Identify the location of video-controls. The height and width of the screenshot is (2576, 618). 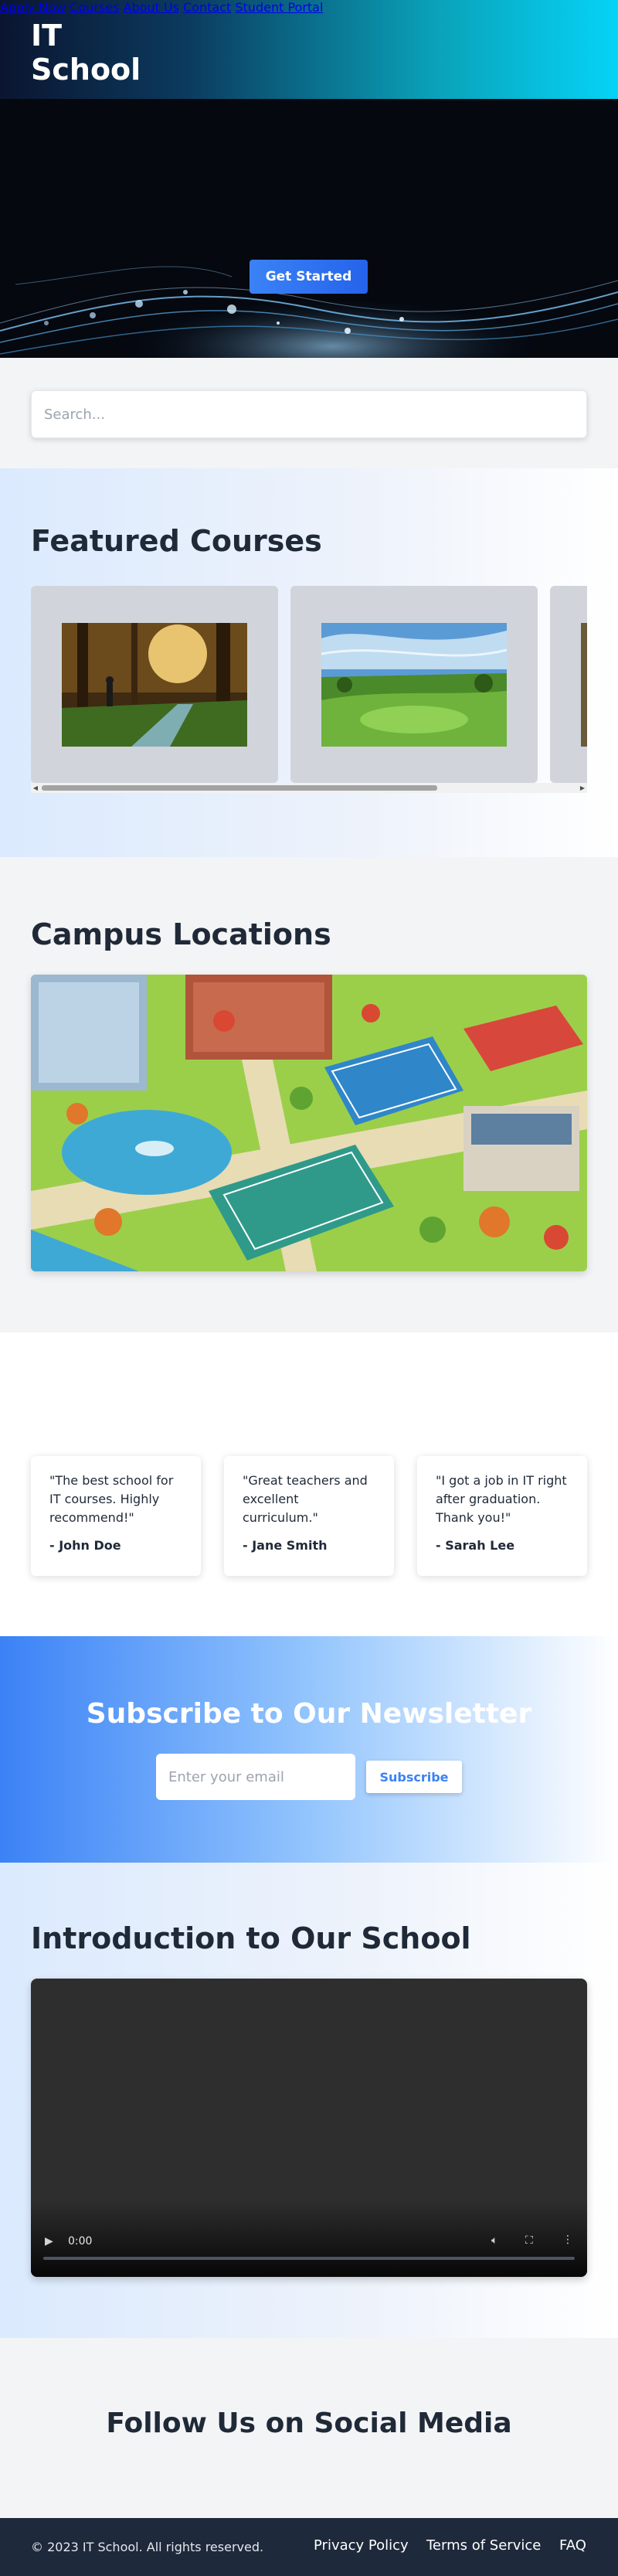
(309, 2238).